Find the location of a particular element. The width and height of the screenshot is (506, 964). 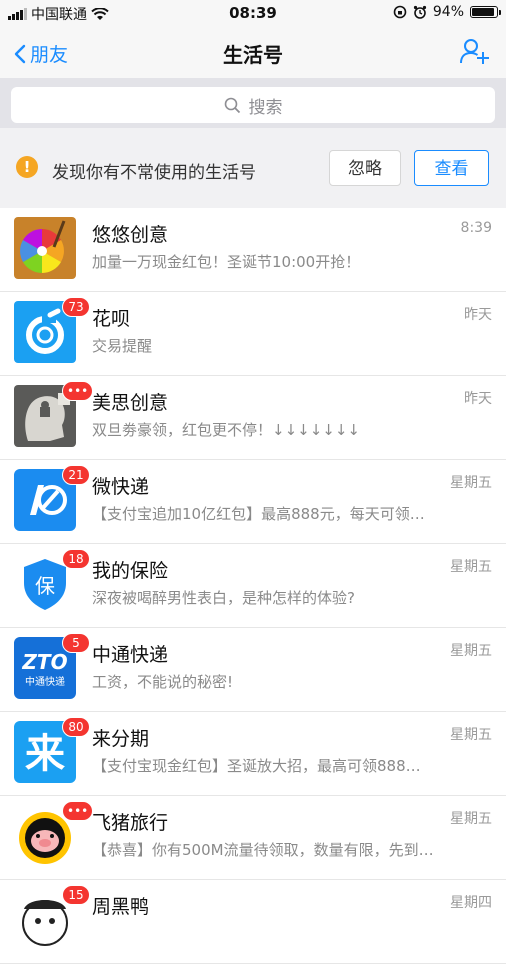

search-input: 搜索 is located at coordinates (253, 105).